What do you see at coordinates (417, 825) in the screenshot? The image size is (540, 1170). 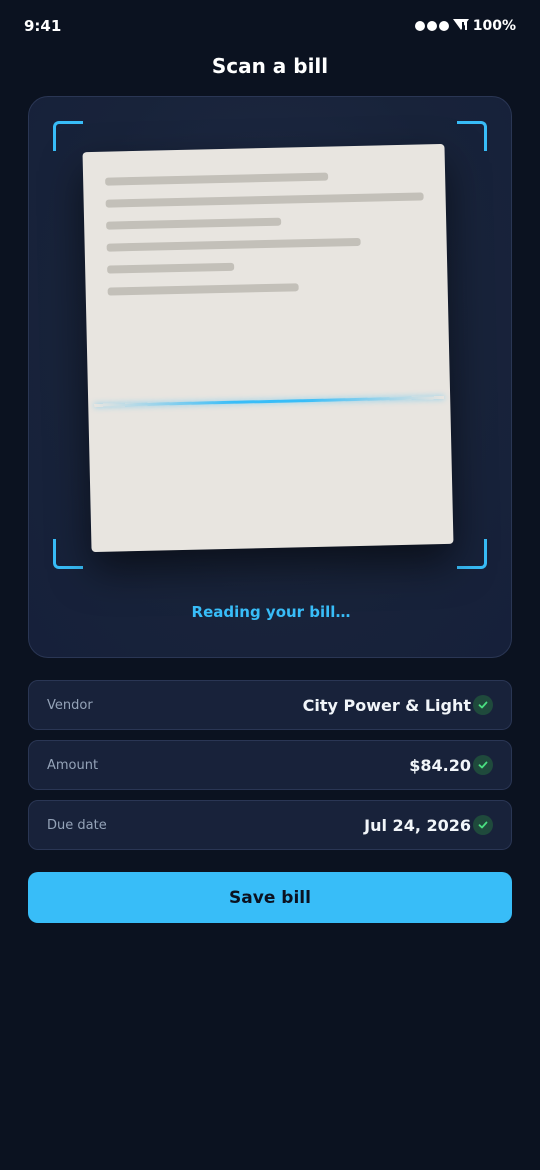 I see `field-value: Jul 24, 2026` at bounding box center [417, 825].